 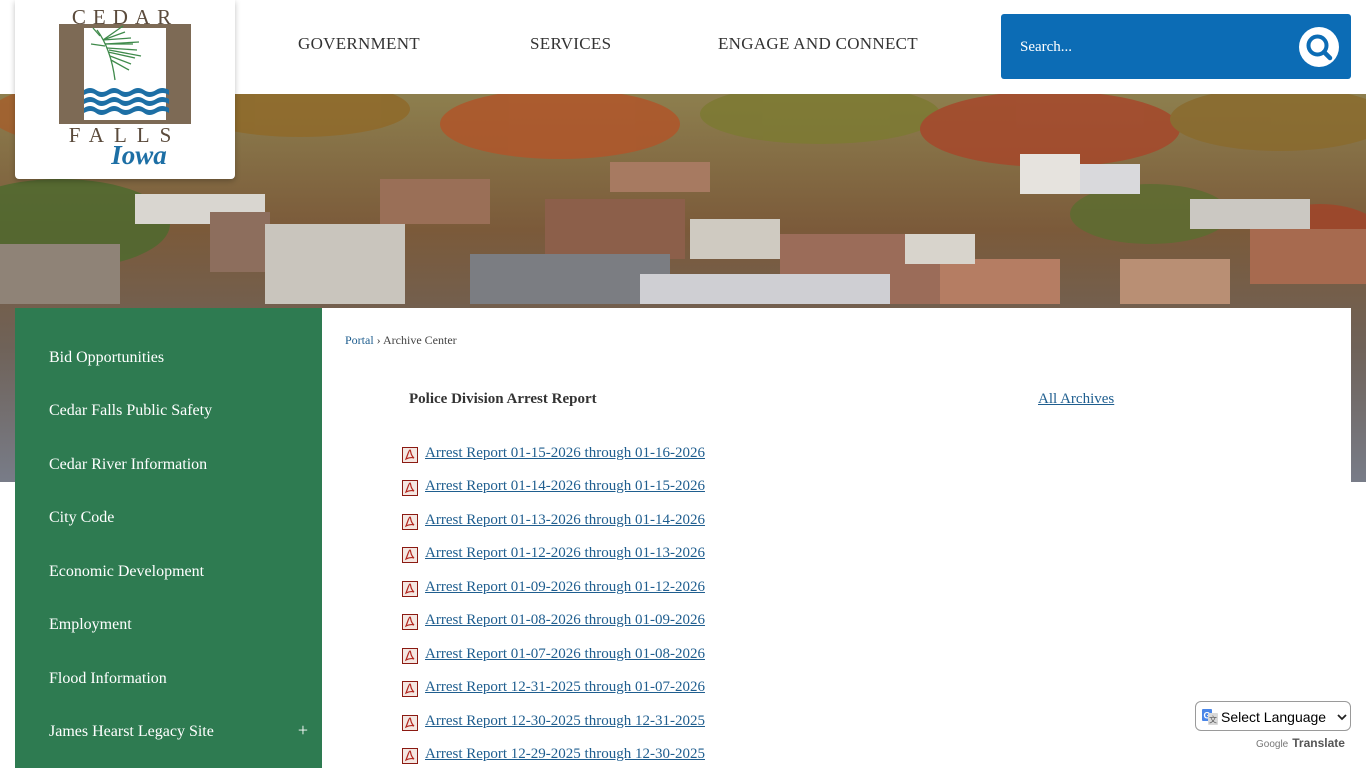 I want to click on logo-card: CEDAR FALLS Iowa, so click(x=125, y=89).